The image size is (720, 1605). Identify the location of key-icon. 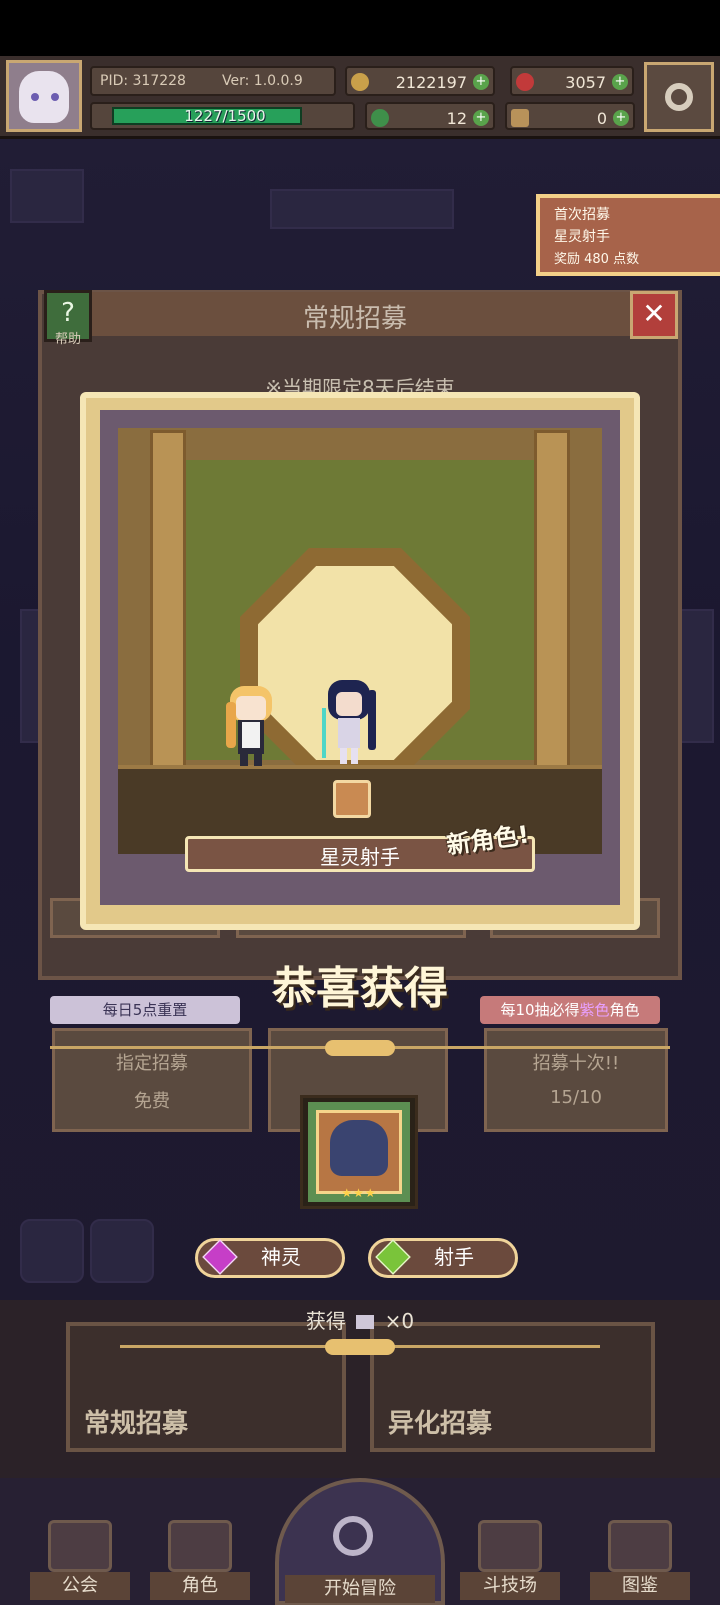
(520, 118).